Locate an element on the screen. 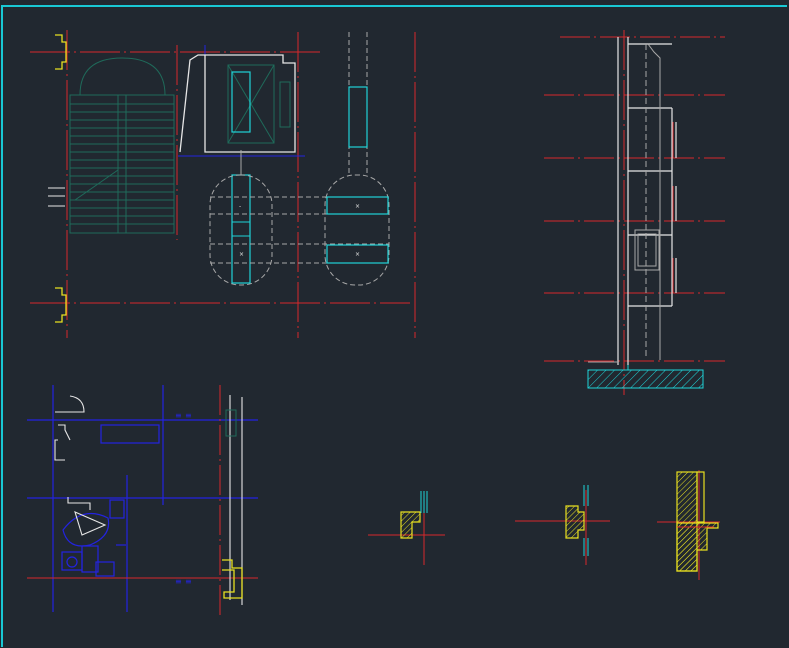 This screenshot has width=789, height=648. stair-wall-marks is located at coordinates (56, 197).